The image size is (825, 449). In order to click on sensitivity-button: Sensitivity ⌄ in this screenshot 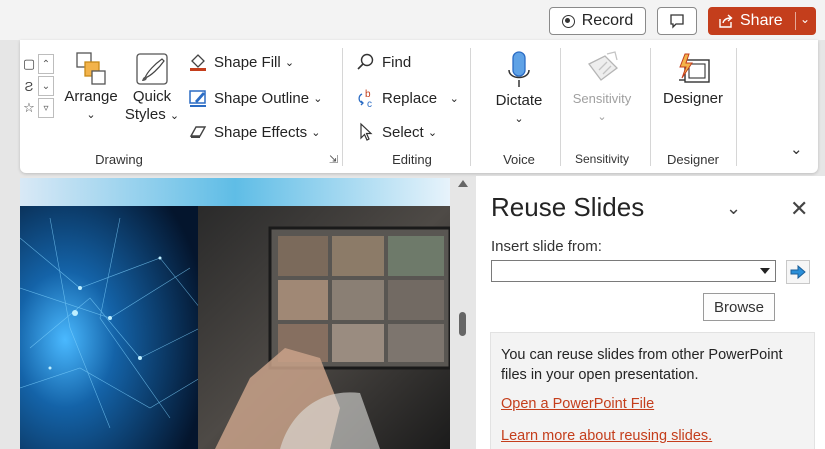, I will do `click(602, 87)`.